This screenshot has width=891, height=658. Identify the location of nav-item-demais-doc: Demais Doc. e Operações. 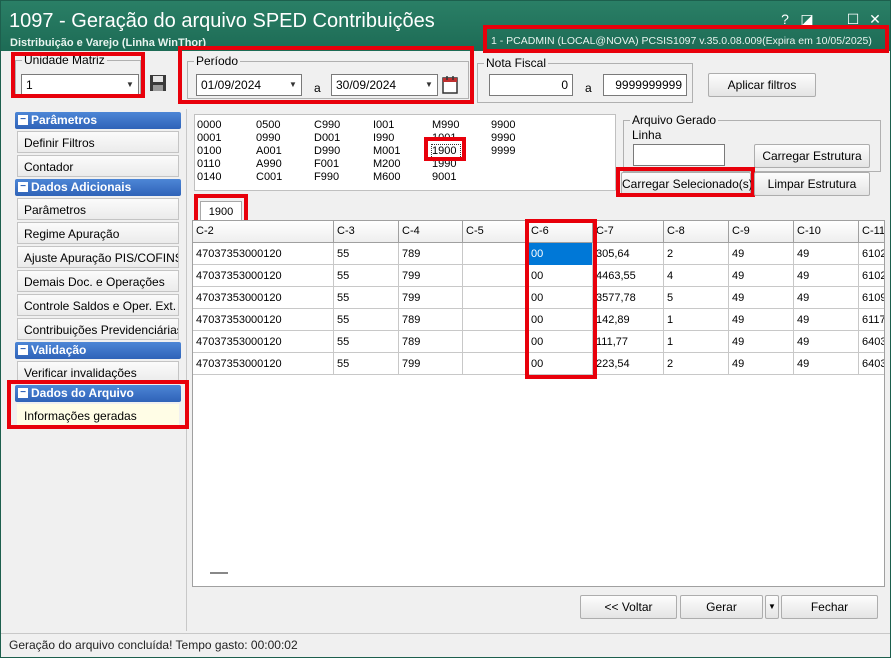
(98, 281).